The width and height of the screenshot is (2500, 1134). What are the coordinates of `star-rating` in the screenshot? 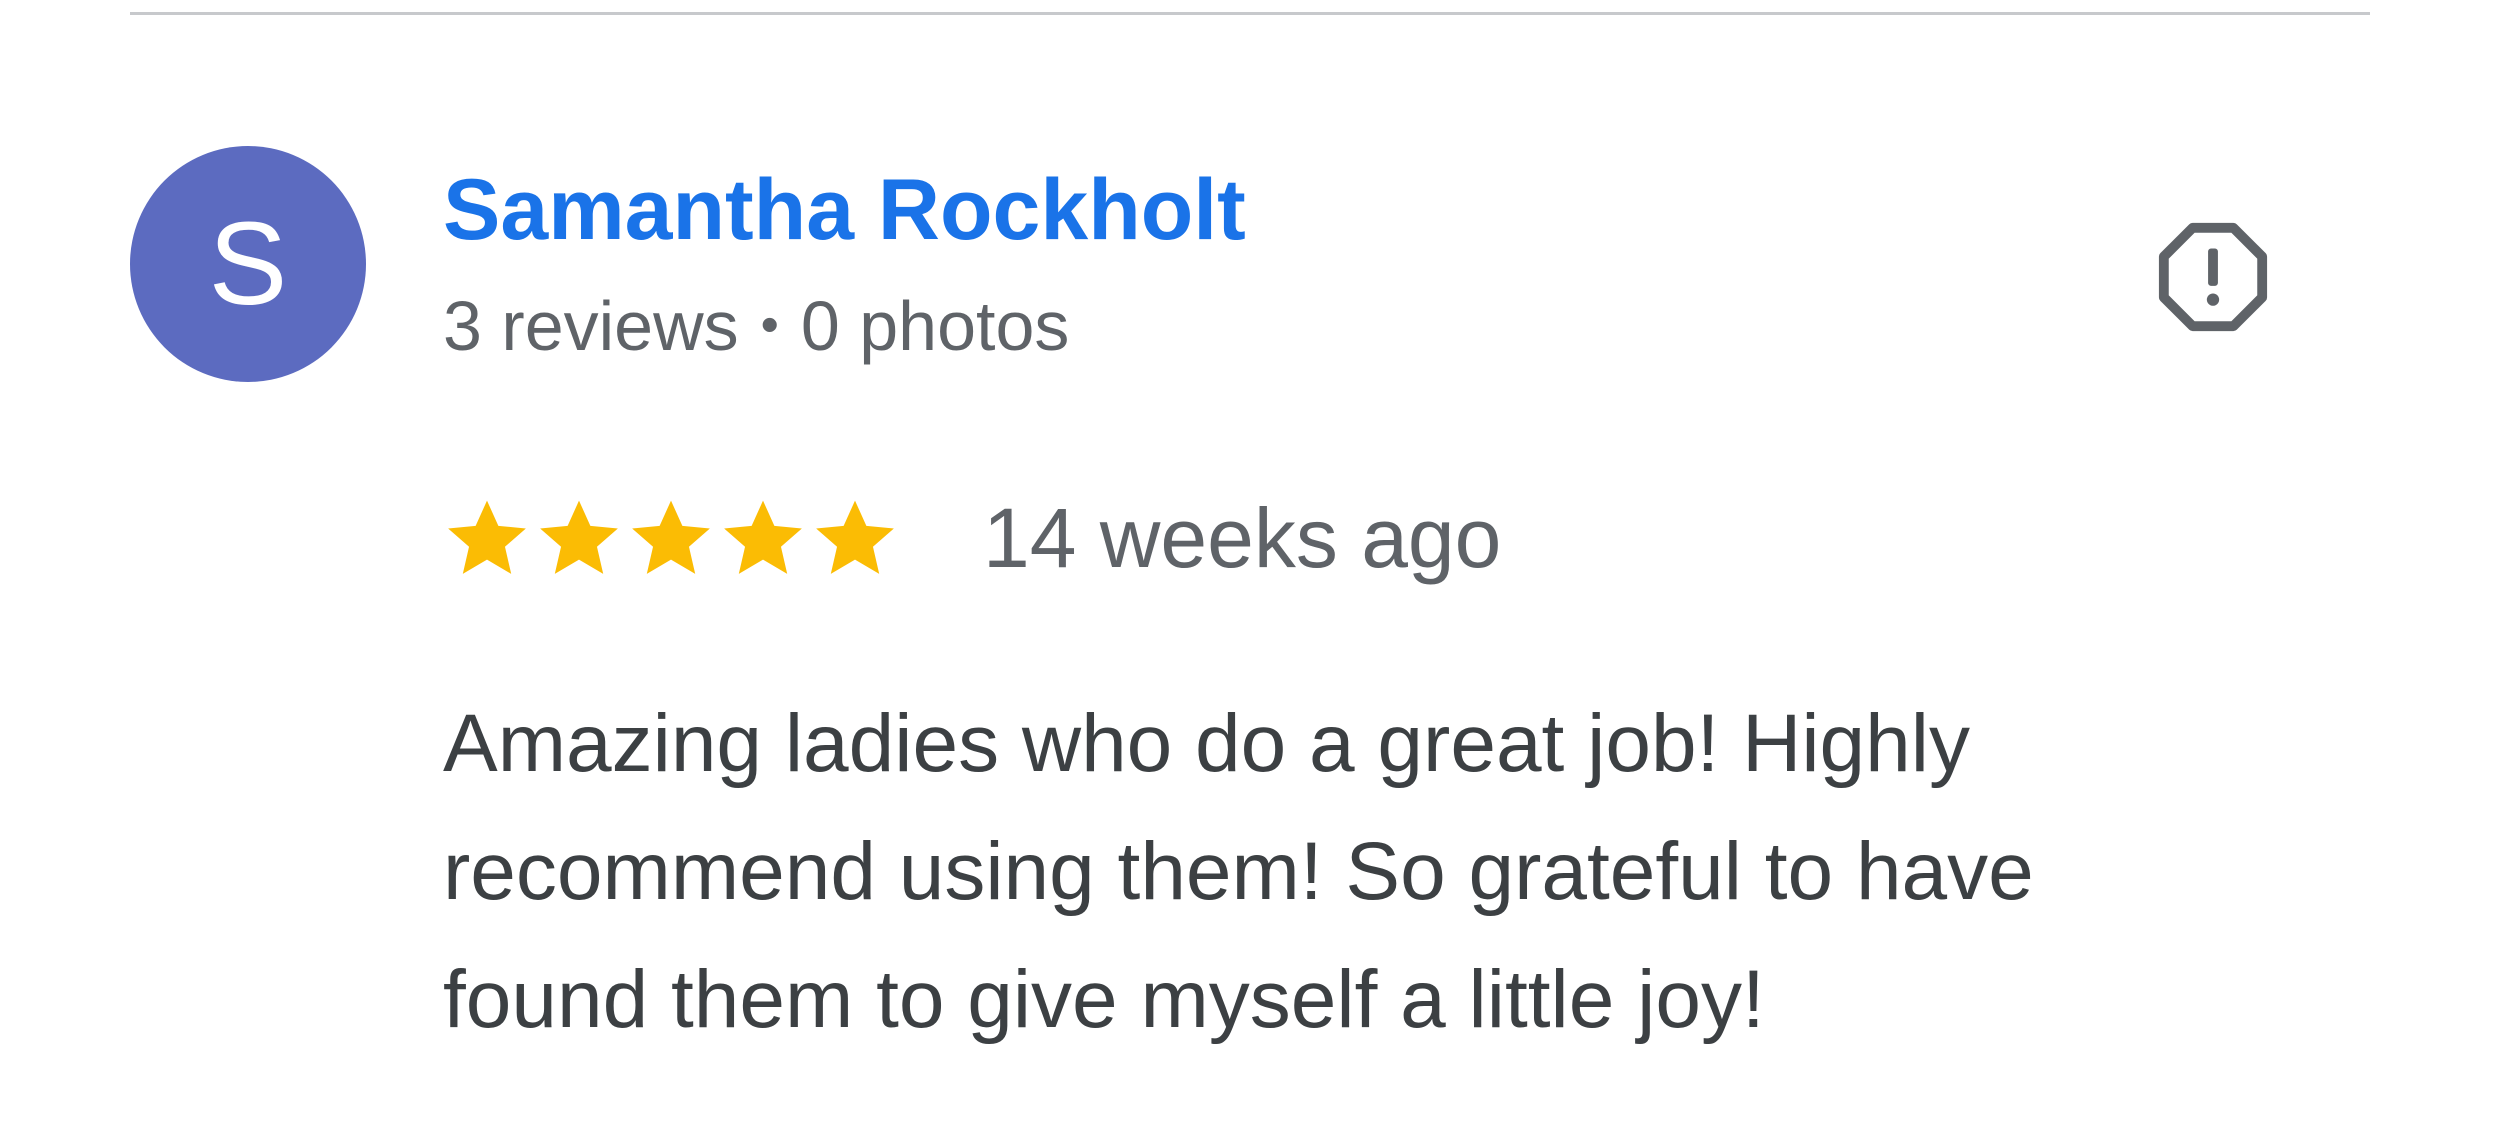 It's located at (673, 538).